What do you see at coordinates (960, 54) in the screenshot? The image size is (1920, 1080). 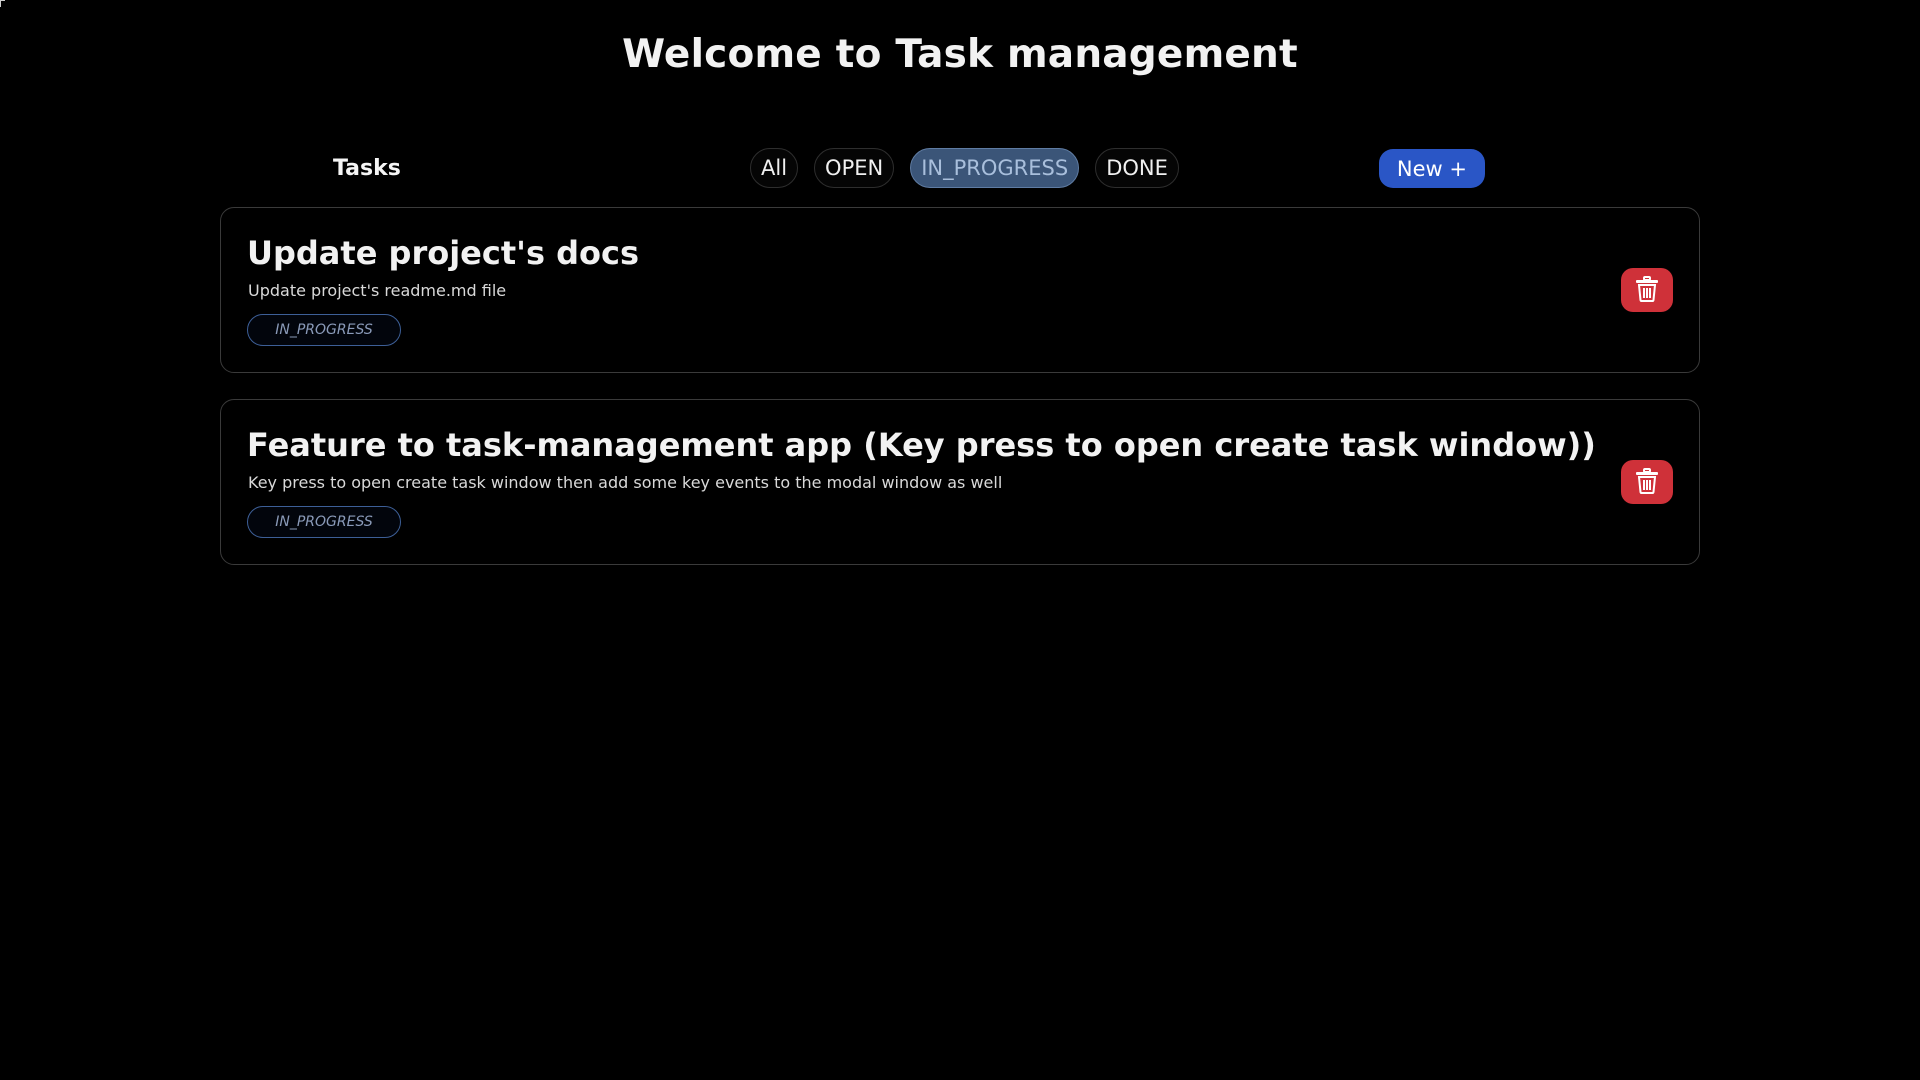 I see `page-title: Welcome to Task management` at bounding box center [960, 54].